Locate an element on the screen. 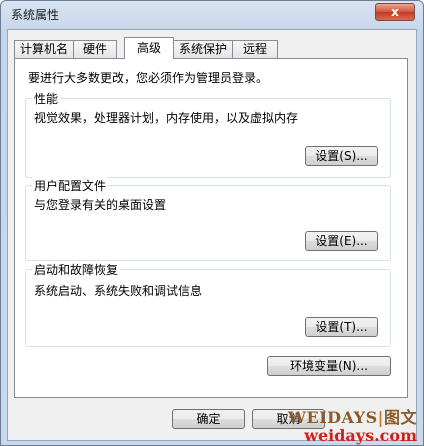 The width and height of the screenshot is (424, 446). tab-system-protection: 系统保护 is located at coordinates (203, 49).